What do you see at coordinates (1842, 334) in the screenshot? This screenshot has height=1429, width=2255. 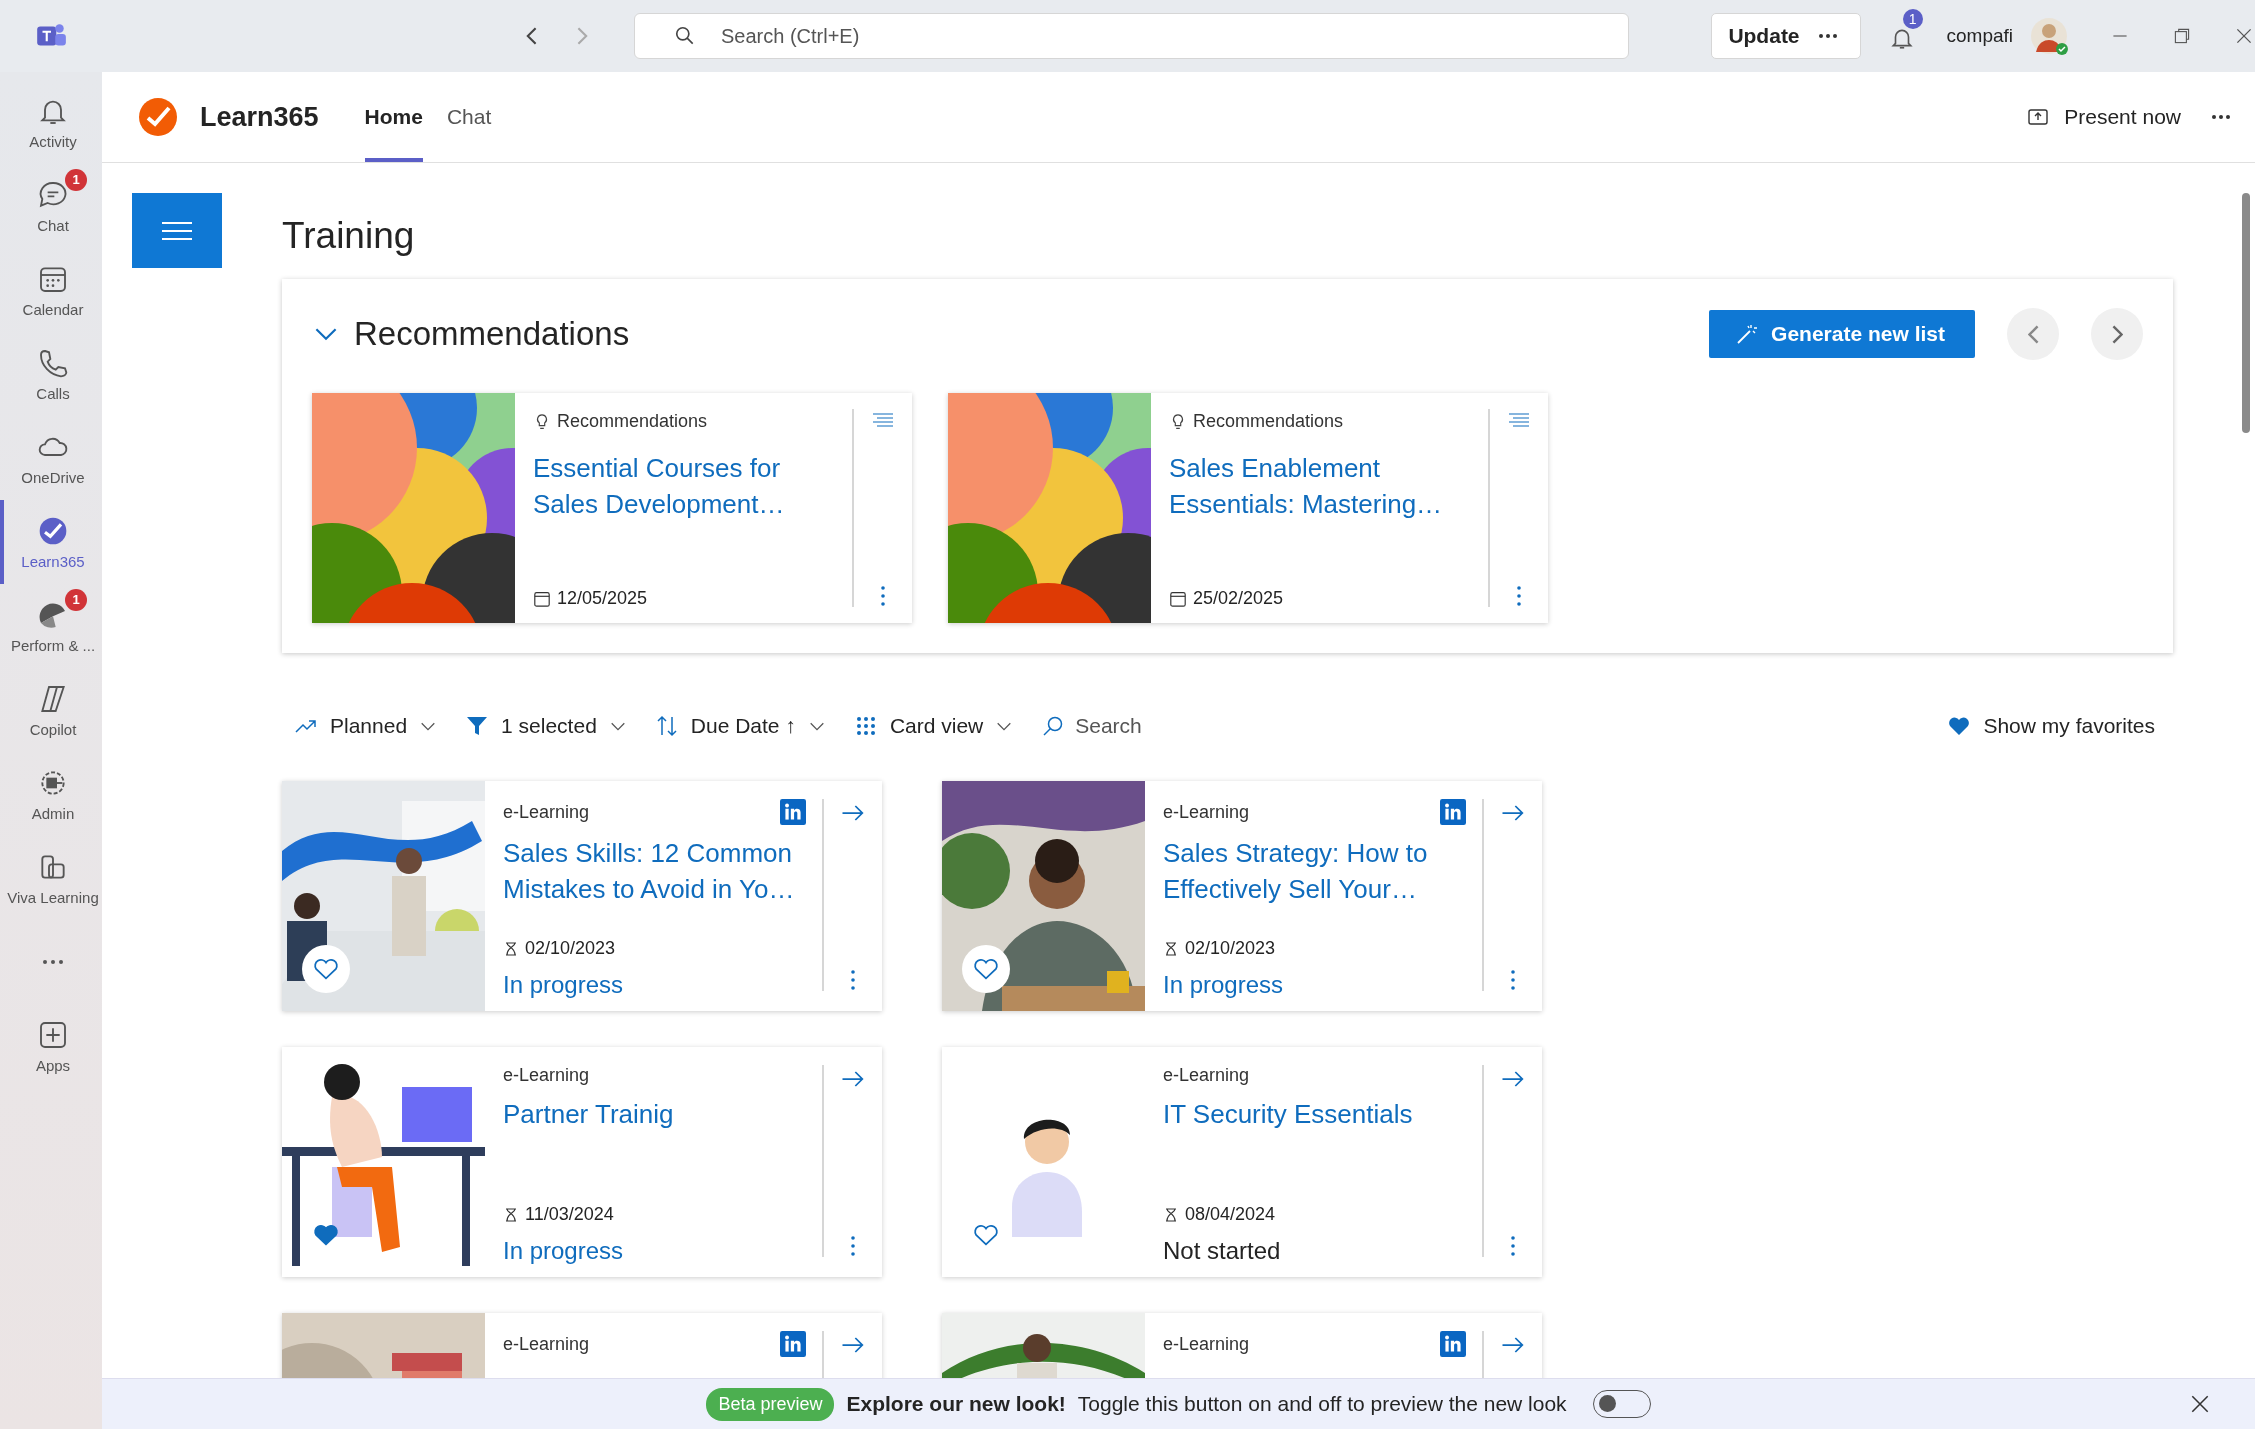 I see `generate-button: Generate new list` at bounding box center [1842, 334].